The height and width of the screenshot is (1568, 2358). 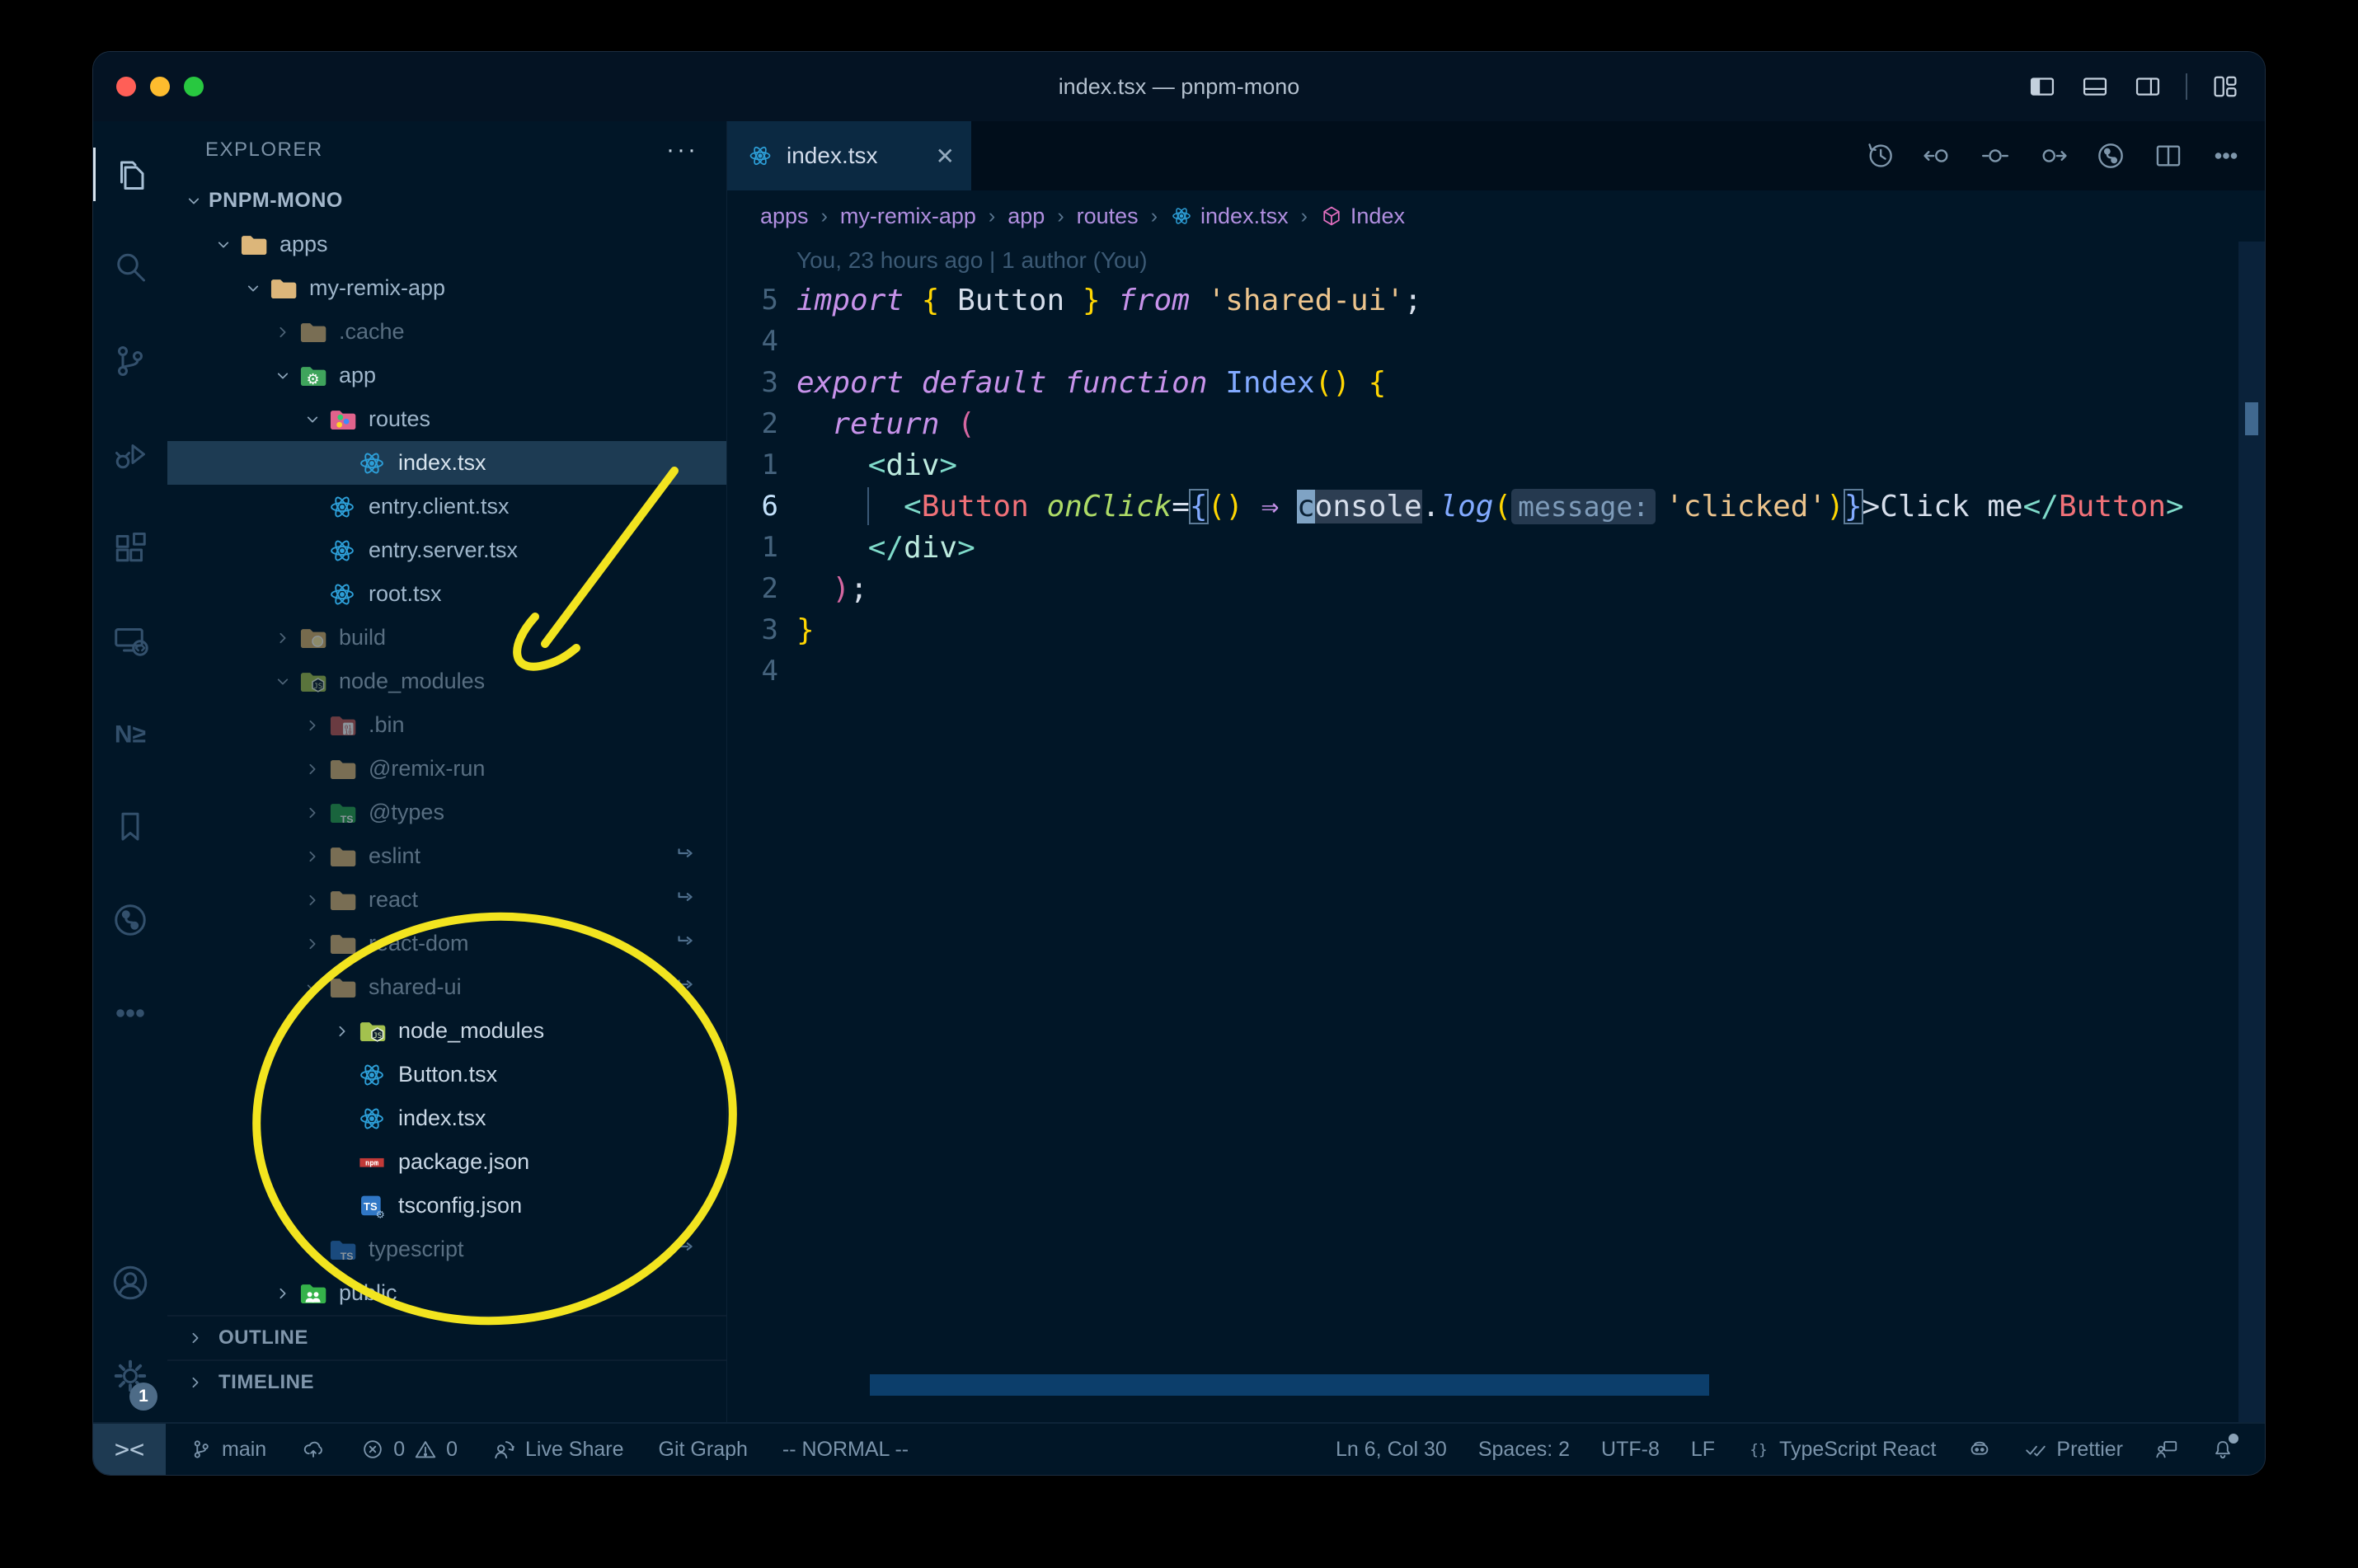 I want to click on breadcrumb-item-app: app, so click(x=1027, y=216).